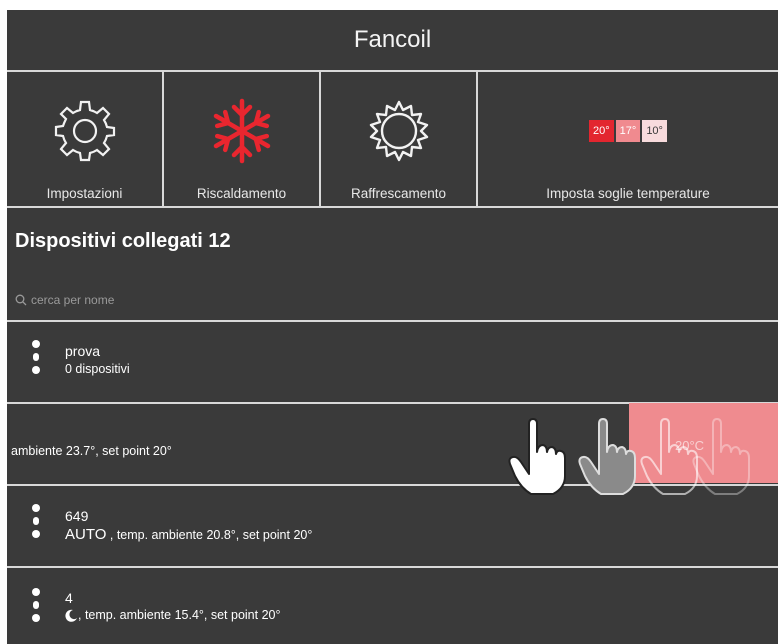  I want to click on page-title: Fancoil, so click(392, 39).